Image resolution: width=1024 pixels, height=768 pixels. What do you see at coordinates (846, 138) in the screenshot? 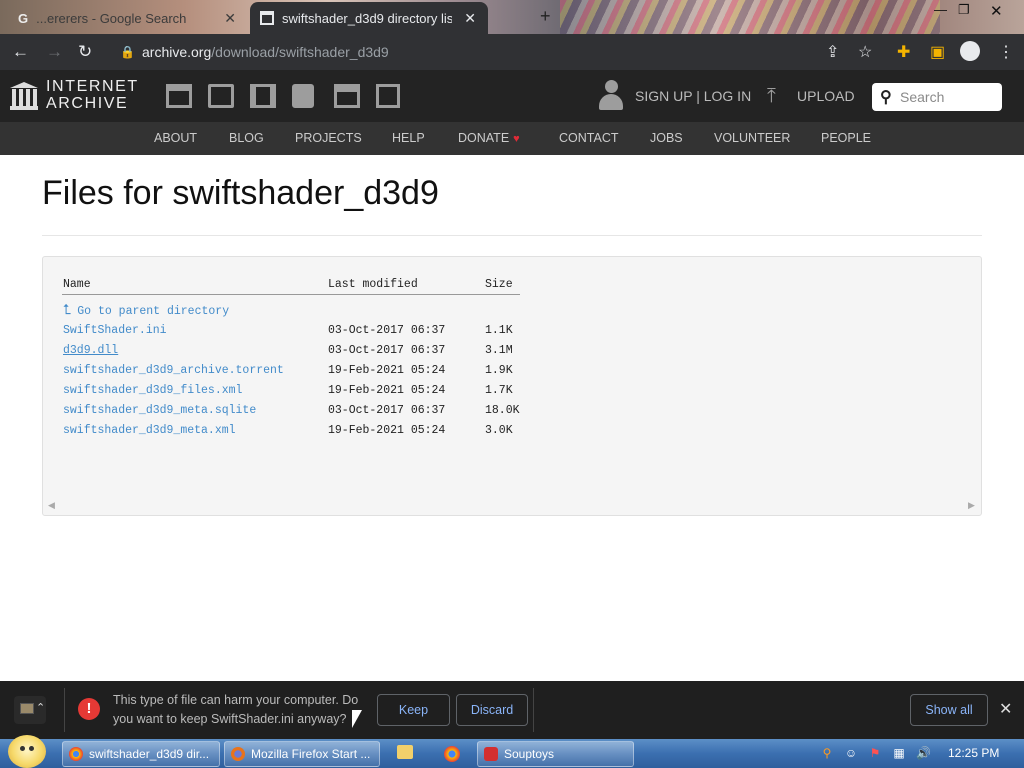
I see `nav-people: PEOPLE` at bounding box center [846, 138].